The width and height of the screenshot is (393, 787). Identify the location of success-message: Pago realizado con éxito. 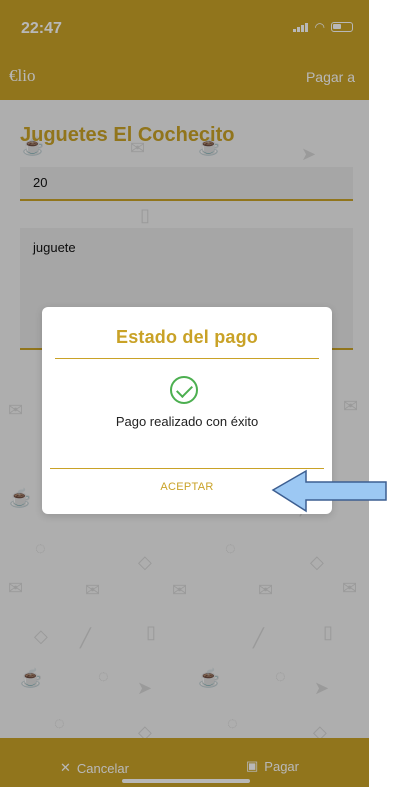
(187, 421).